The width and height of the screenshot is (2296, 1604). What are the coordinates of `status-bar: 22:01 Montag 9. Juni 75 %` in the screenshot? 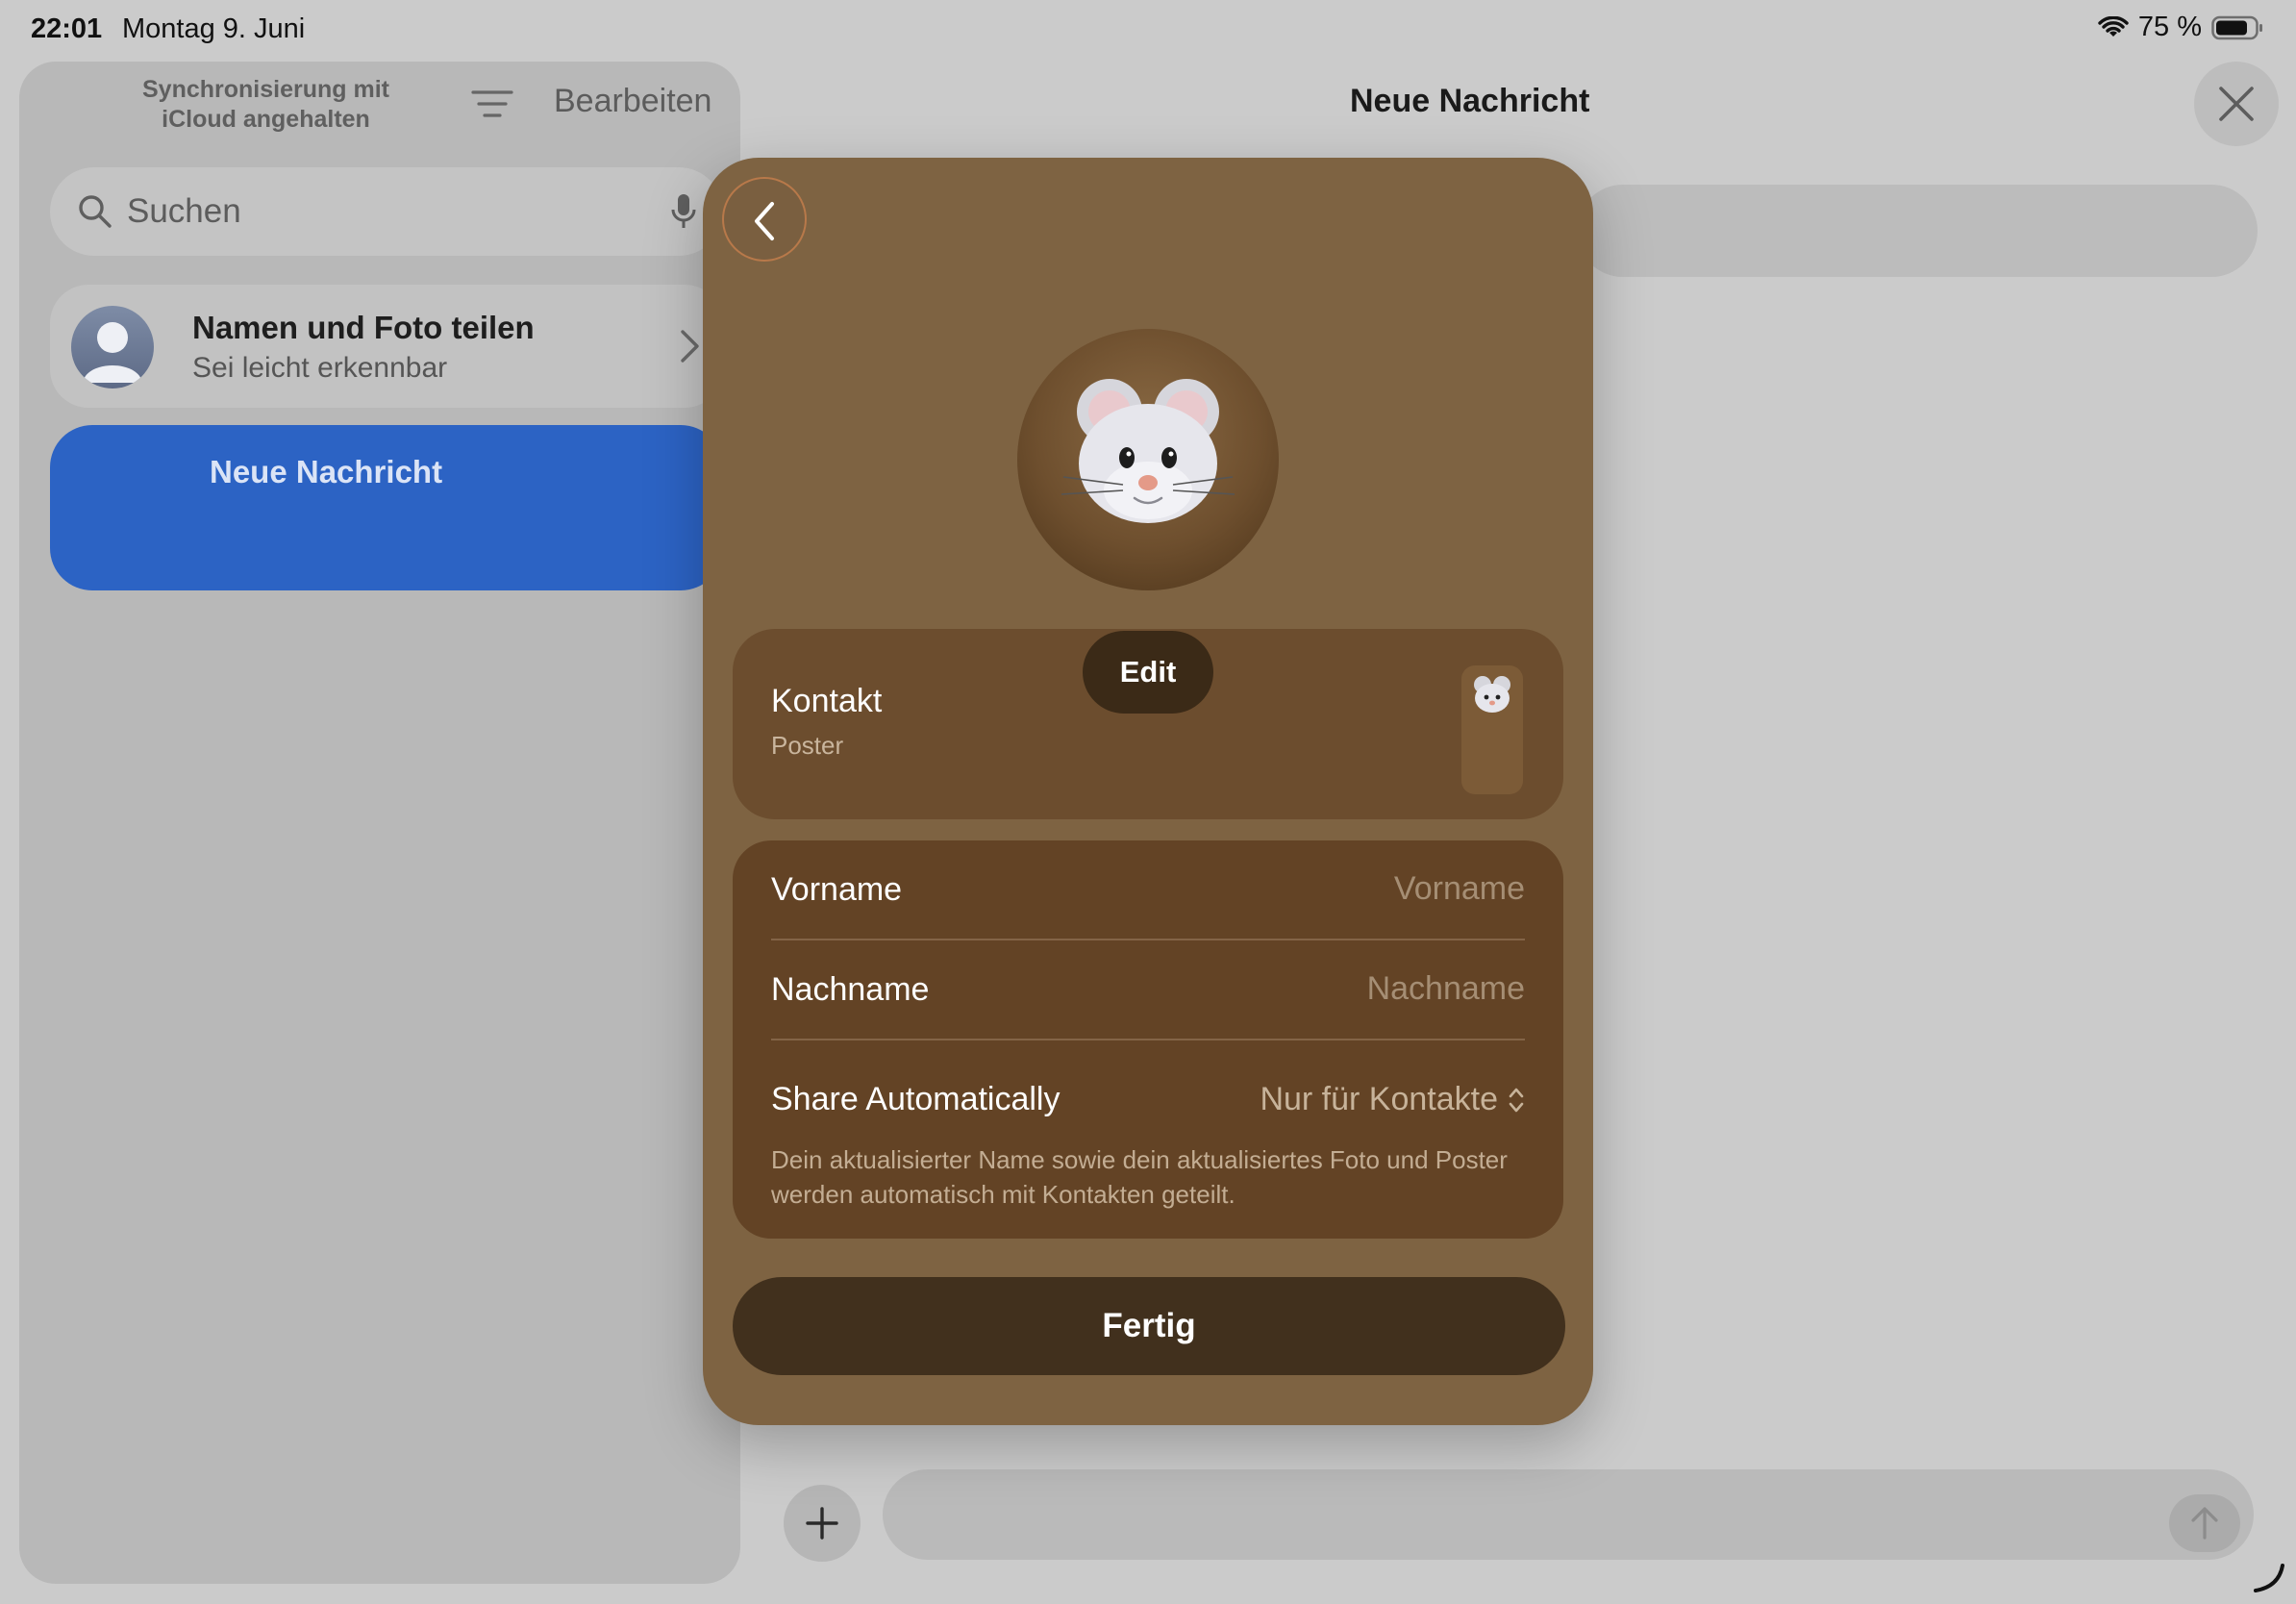 It's located at (1148, 30).